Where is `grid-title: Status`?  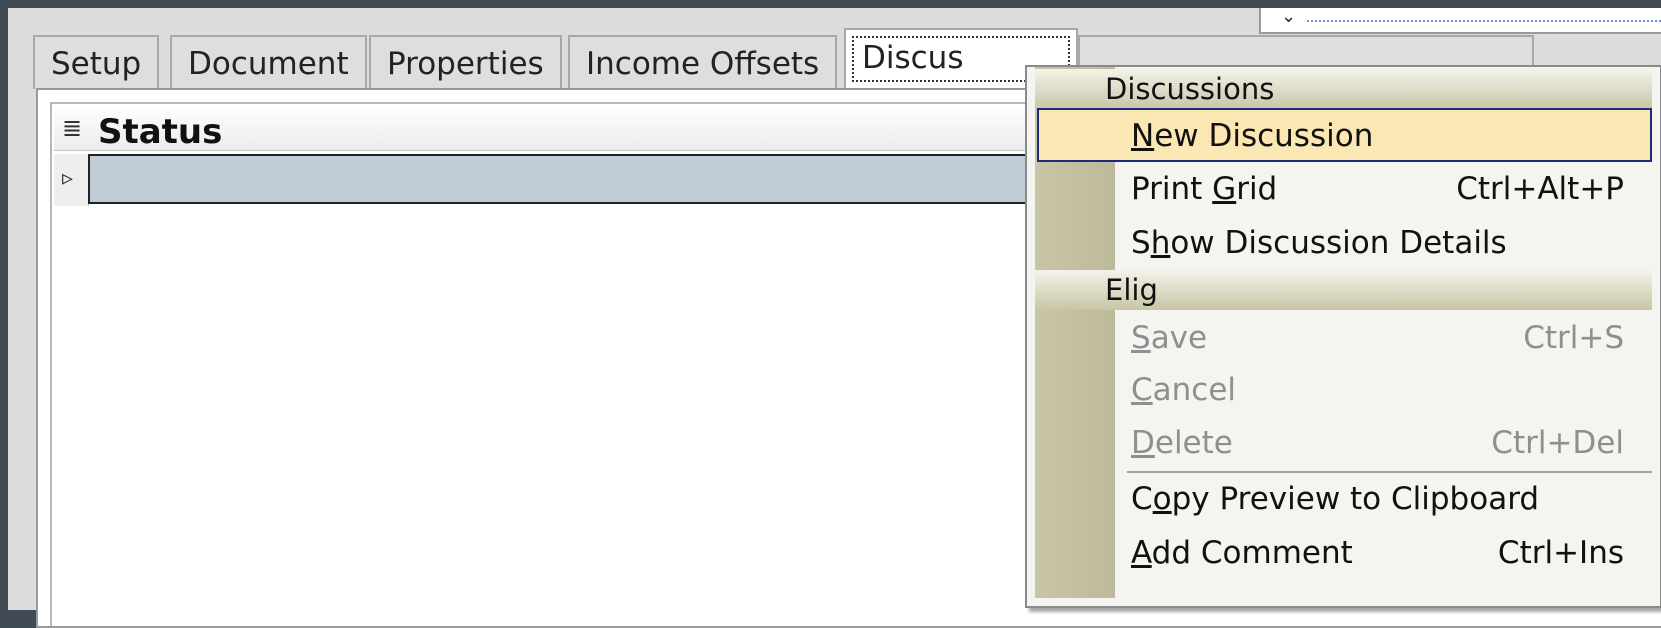
grid-title: Status is located at coordinates (160, 132).